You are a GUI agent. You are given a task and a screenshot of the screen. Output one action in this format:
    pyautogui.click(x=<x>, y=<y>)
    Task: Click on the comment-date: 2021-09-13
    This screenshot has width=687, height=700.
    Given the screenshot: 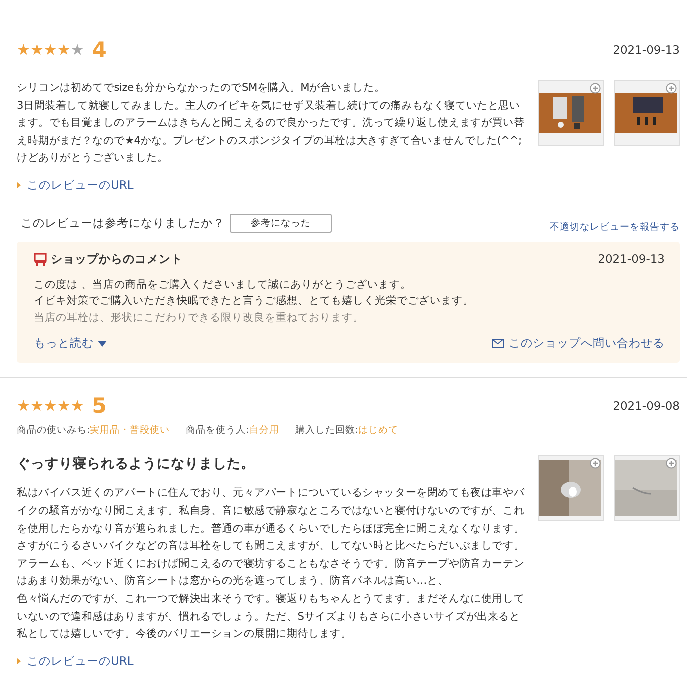 What is the action you would take?
    pyautogui.click(x=631, y=259)
    